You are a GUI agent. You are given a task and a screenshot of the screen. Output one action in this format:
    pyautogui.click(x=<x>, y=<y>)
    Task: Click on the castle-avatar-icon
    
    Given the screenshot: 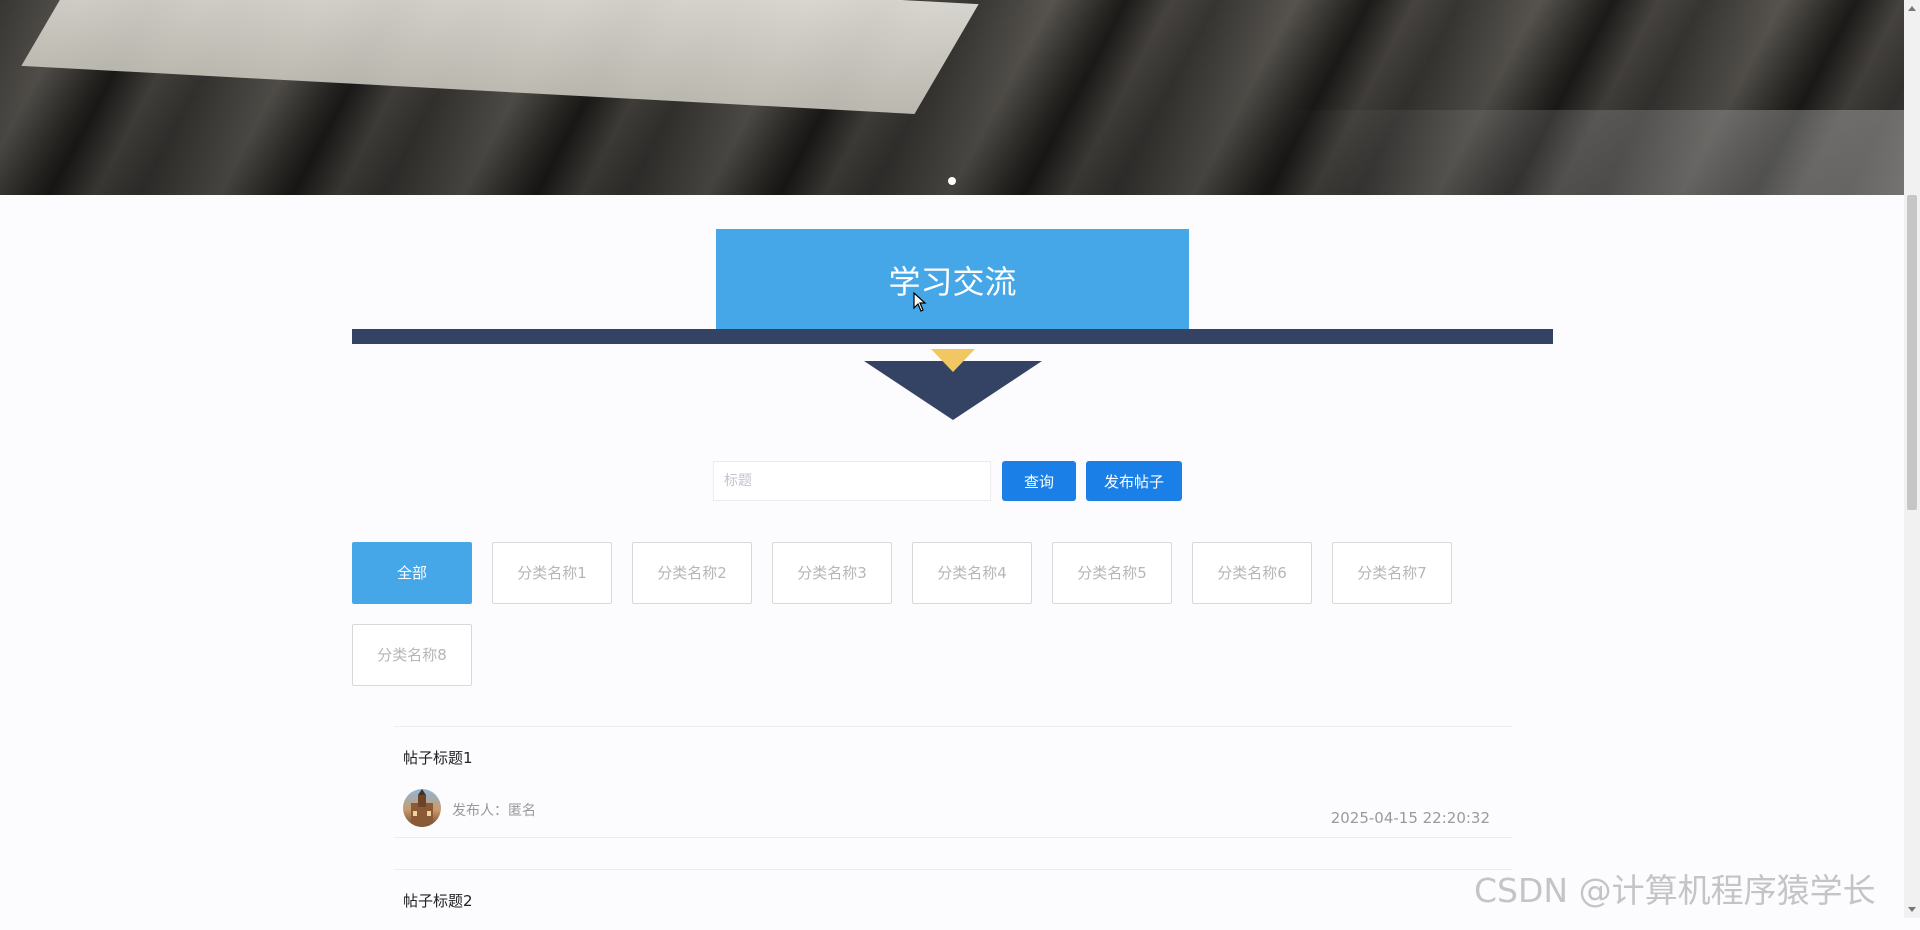 What is the action you would take?
    pyautogui.click(x=422, y=808)
    